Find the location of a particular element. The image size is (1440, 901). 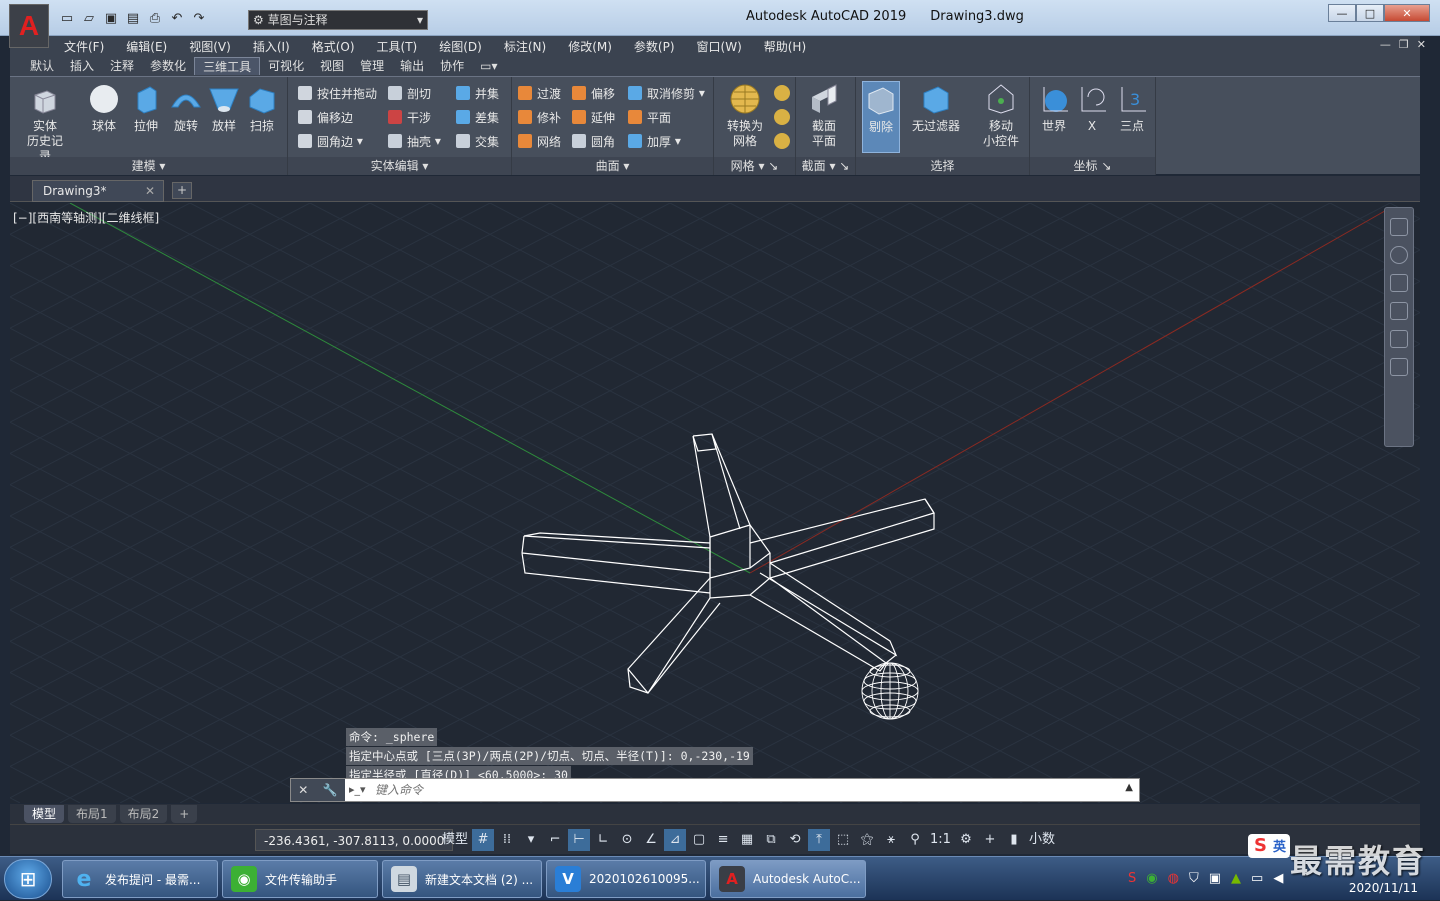

model-space-button: 模型 is located at coordinates (455, 840).